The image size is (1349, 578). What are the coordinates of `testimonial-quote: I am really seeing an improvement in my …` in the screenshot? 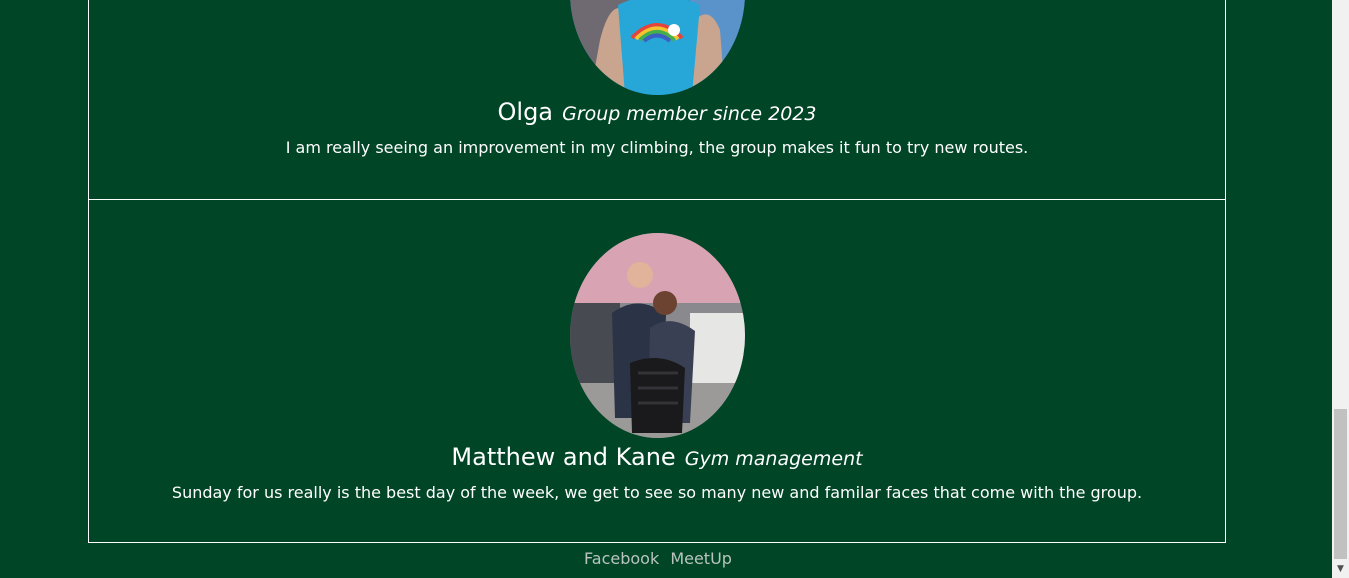 It's located at (657, 147).